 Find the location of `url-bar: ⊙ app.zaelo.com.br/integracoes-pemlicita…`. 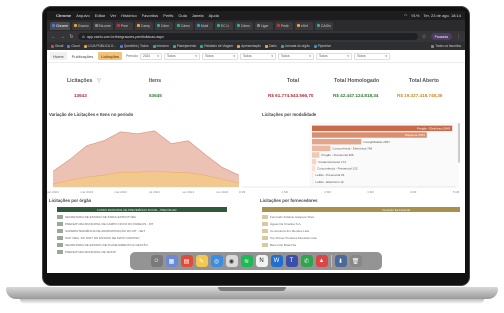

url-bar: ⊙ app.zaelo.com.br/integracoes-pemlicita… is located at coordinates (248, 36).